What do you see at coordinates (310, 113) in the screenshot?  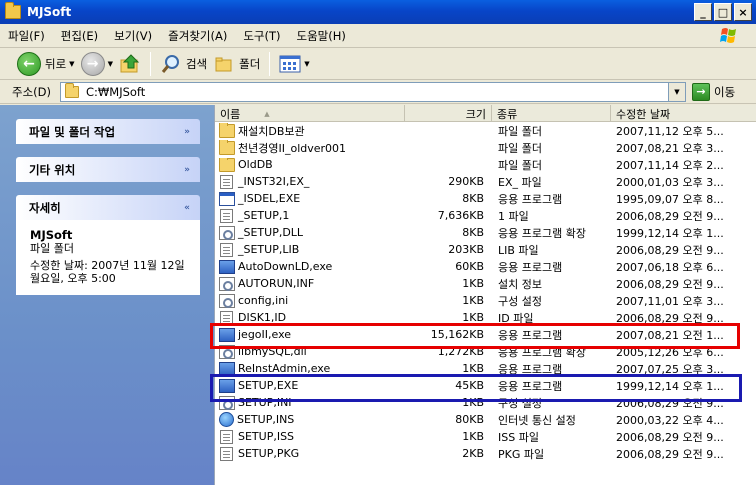 I see `column-name: 이름 ▲` at bounding box center [310, 113].